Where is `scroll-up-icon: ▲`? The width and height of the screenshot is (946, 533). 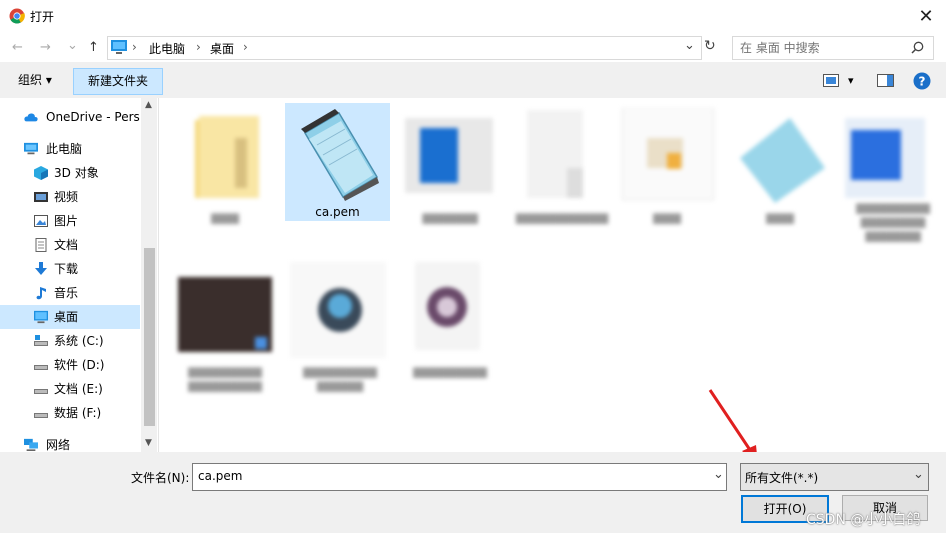 scroll-up-icon: ▲ is located at coordinates (148, 105).